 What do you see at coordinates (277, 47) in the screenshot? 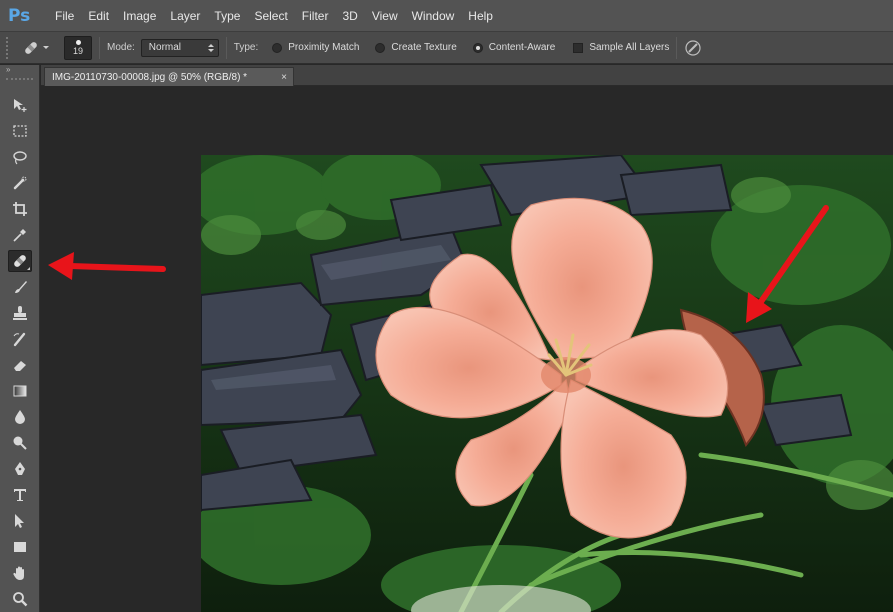
I see `radio-proximity-match` at bounding box center [277, 47].